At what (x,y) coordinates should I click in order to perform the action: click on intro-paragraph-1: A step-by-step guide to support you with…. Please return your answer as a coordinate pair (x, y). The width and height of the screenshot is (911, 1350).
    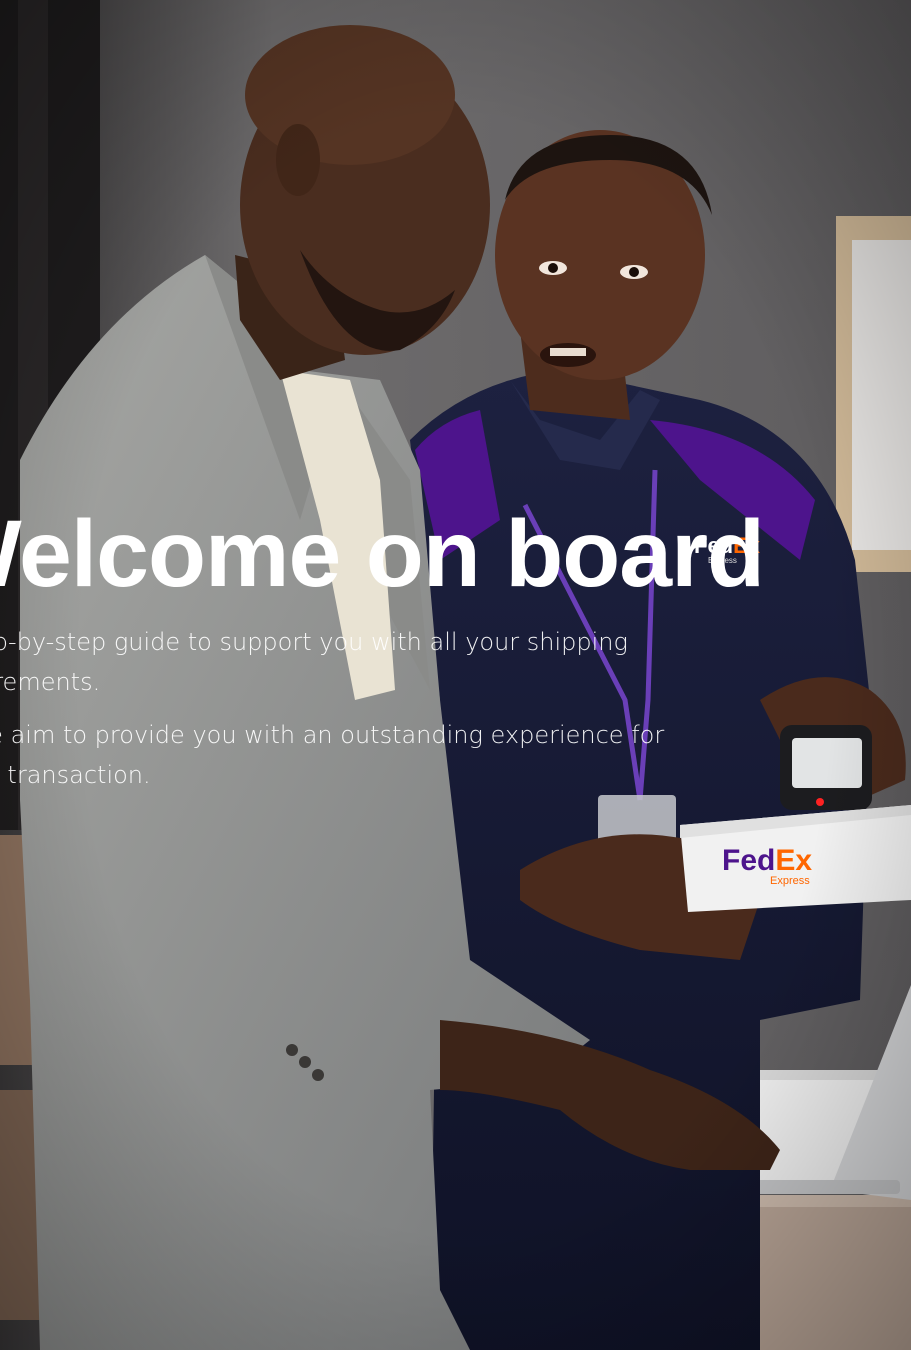
    Looking at the image, I should click on (314, 662).